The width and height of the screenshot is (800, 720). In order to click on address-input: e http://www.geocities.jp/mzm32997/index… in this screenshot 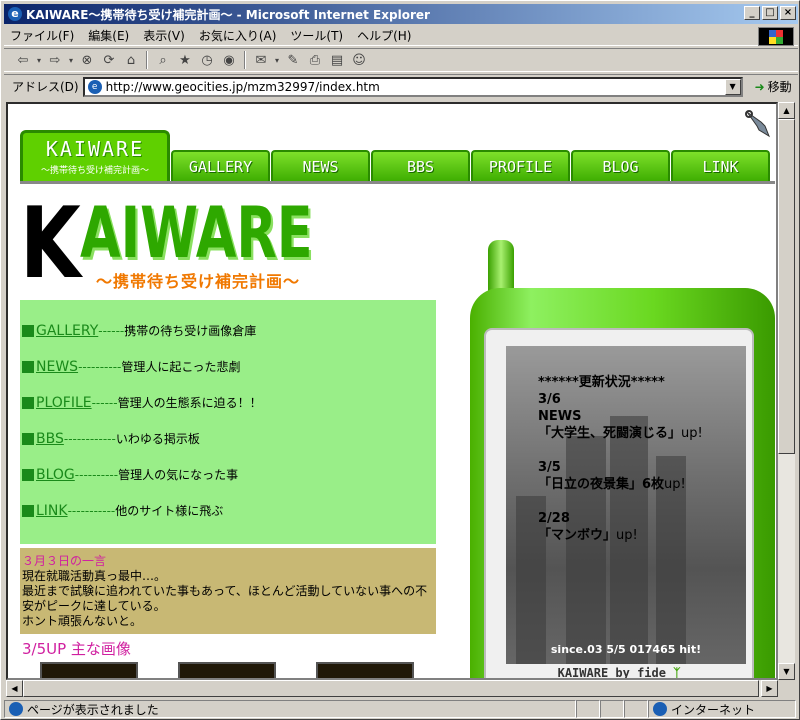, I will do `click(412, 86)`.